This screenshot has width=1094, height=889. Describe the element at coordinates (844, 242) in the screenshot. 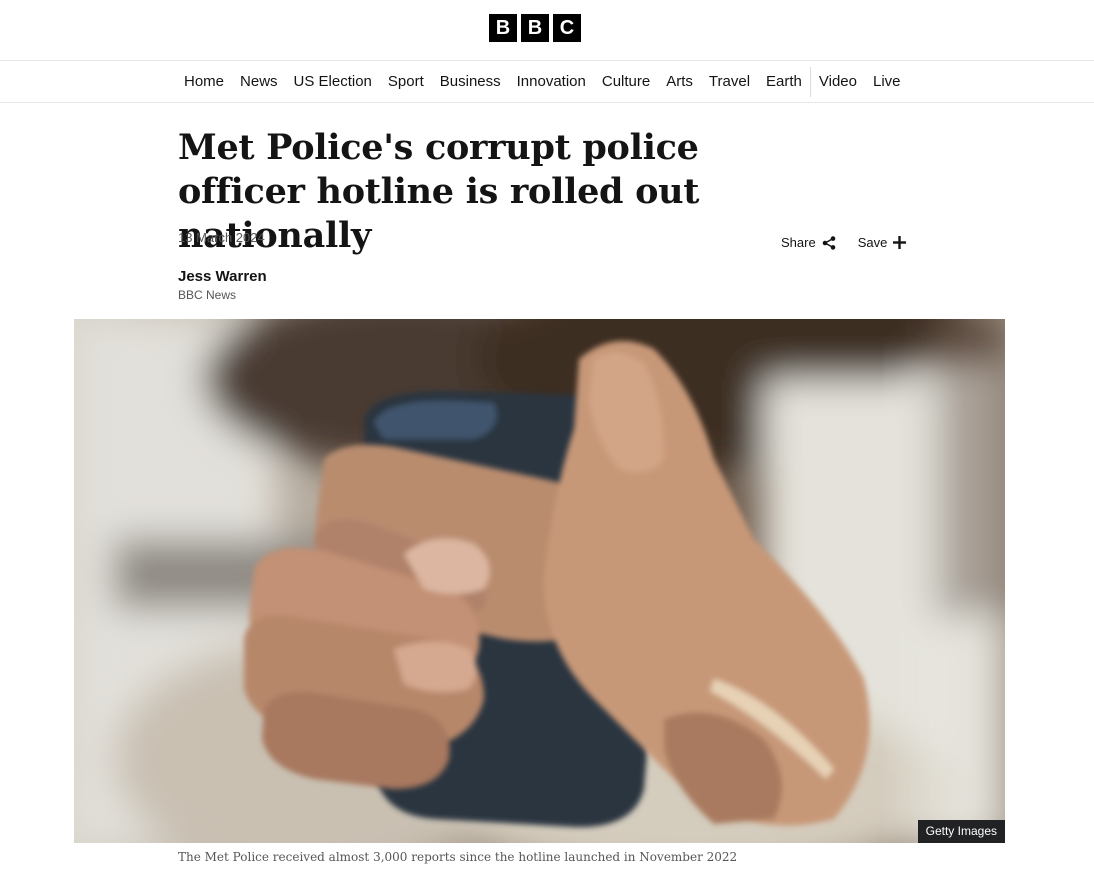

I see `article-actions: Share Save` at that location.